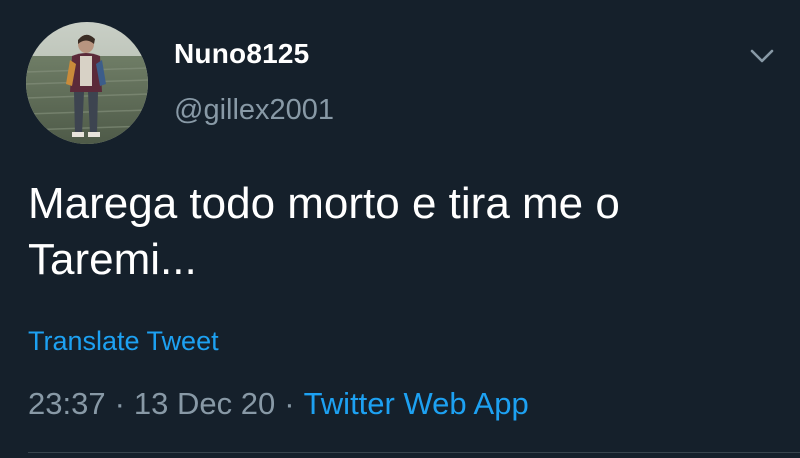  I want to click on translate-tweet-link: Translate Tweet, so click(123, 341).